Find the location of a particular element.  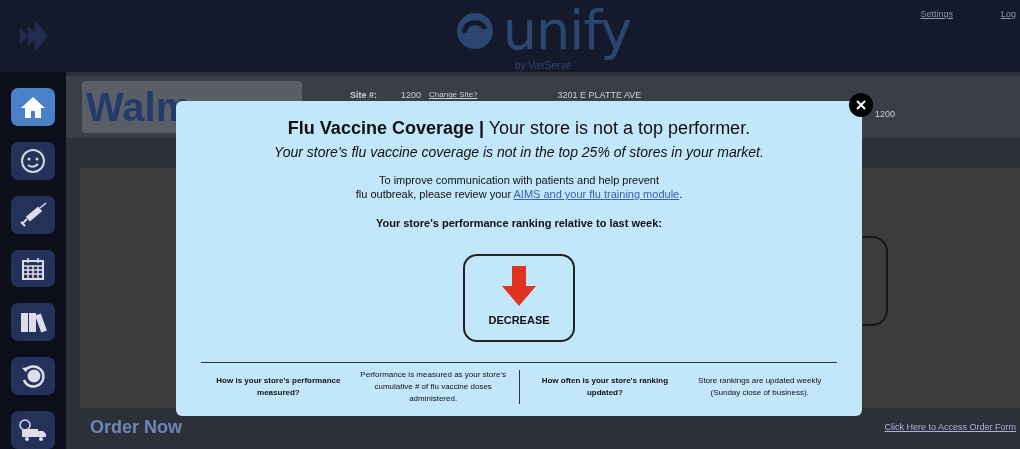

address-text: 3201 E PLATTE AVE is located at coordinates (599, 96).